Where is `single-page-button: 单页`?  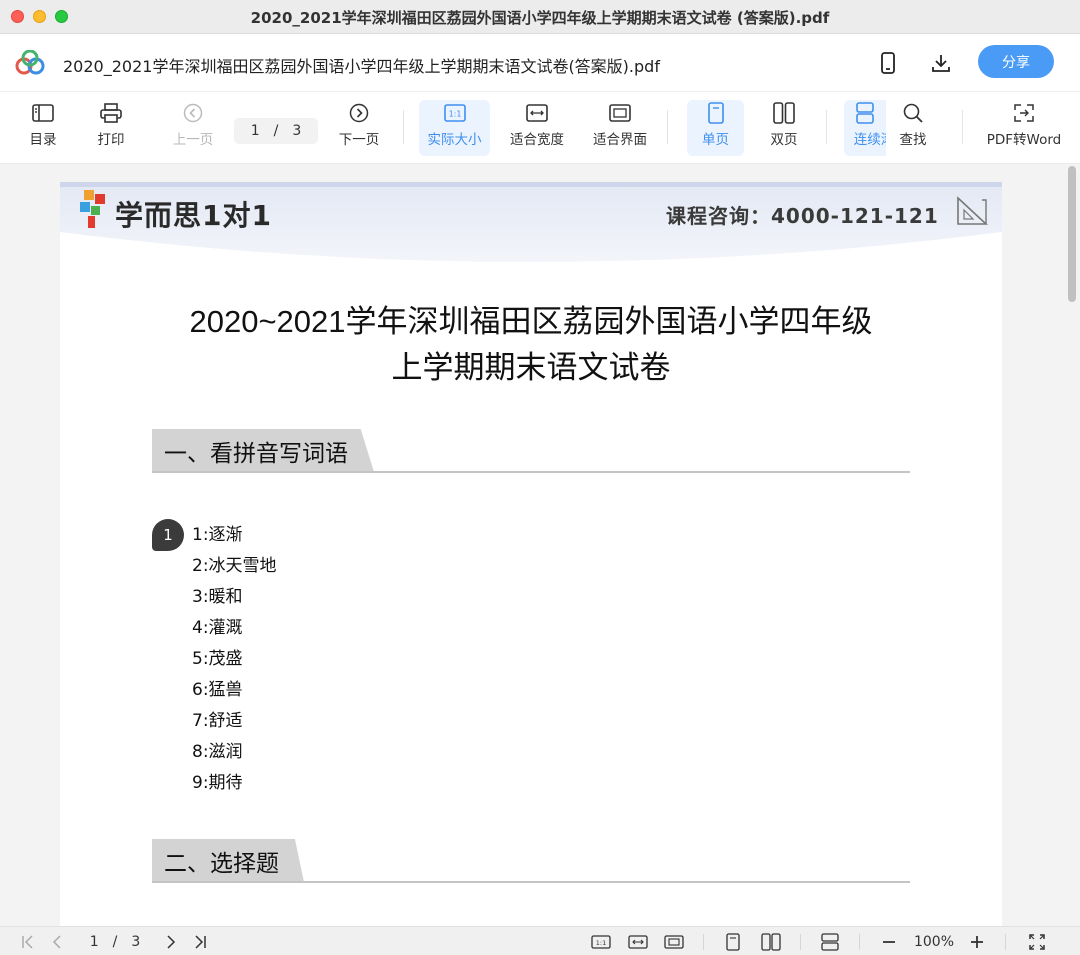
single-page-button: 单页 is located at coordinates (715, 128).